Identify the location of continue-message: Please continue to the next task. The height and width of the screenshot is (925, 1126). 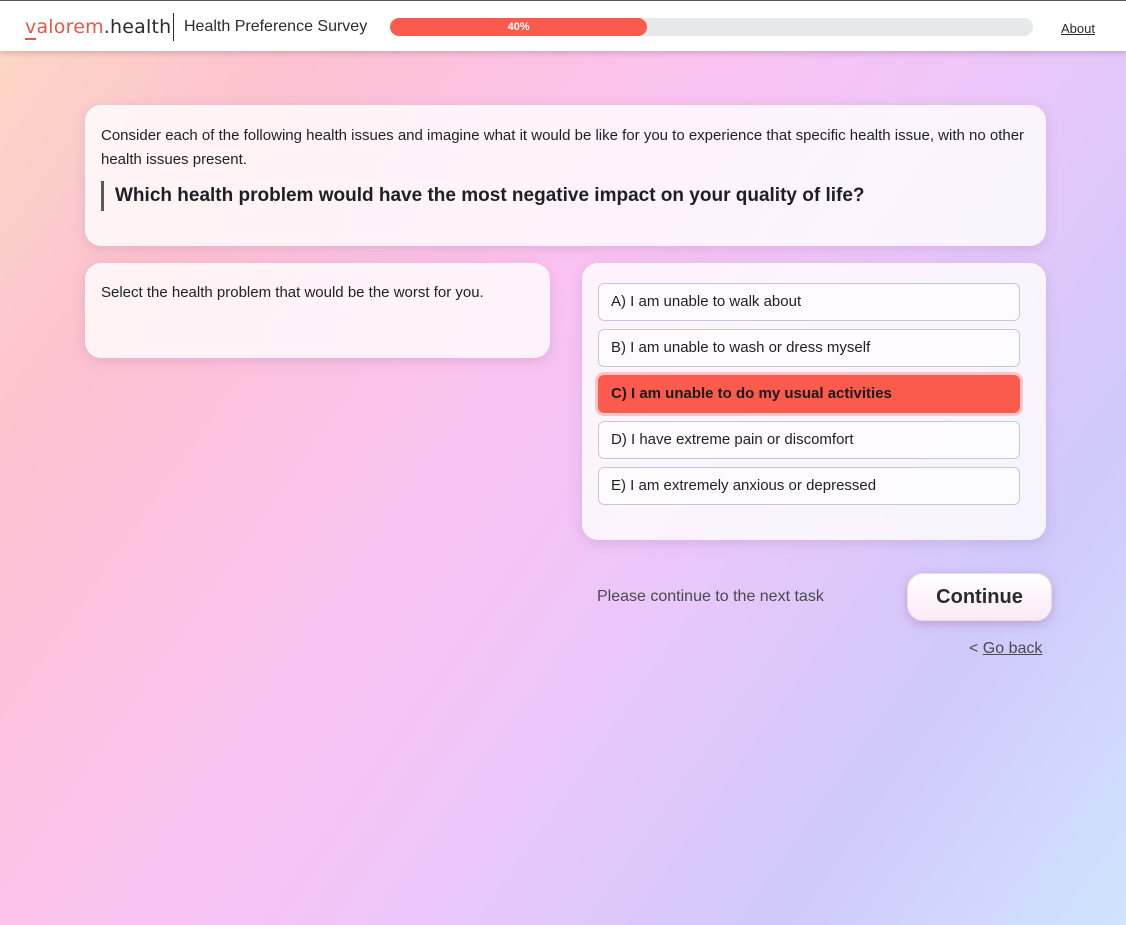
(710, 596).